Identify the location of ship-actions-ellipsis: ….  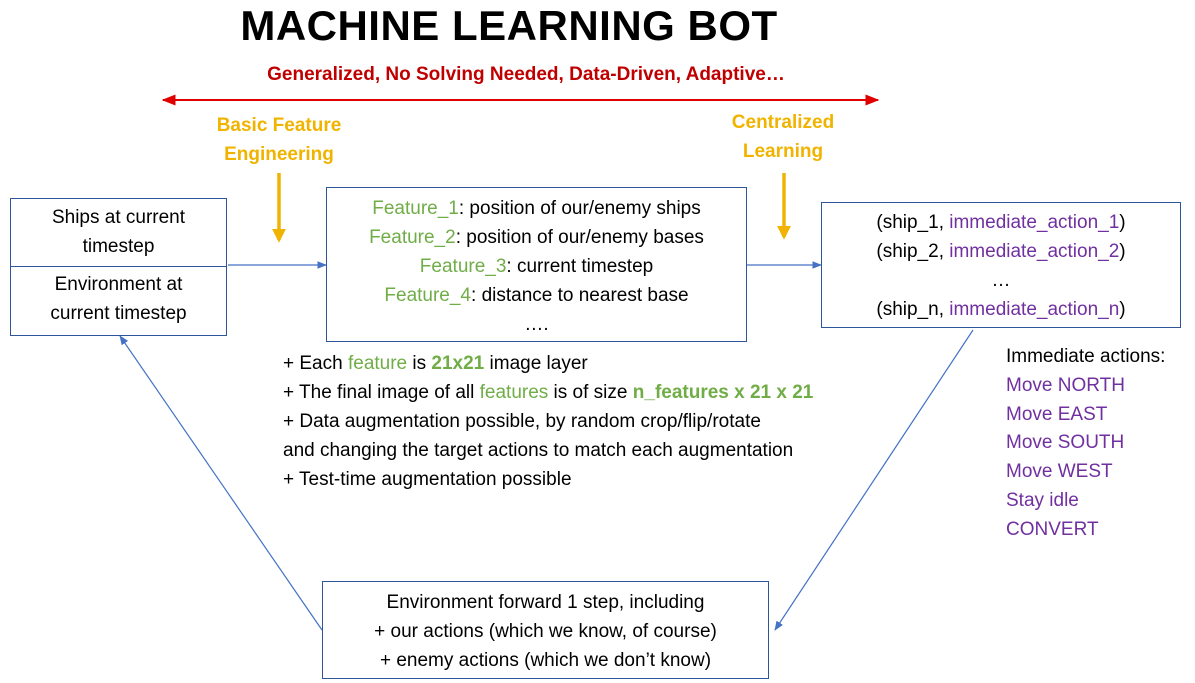
(1001, 280).